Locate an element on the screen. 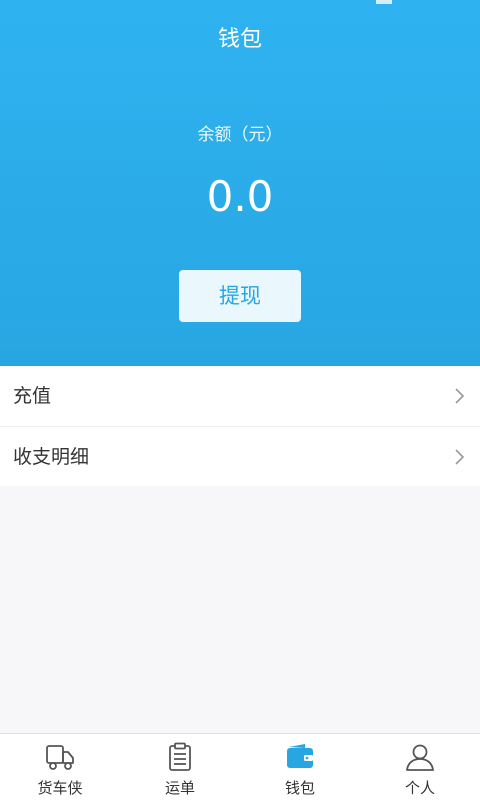 This screenshot has height=800, width=480. signal-icon is located at coordinates (384, 2).